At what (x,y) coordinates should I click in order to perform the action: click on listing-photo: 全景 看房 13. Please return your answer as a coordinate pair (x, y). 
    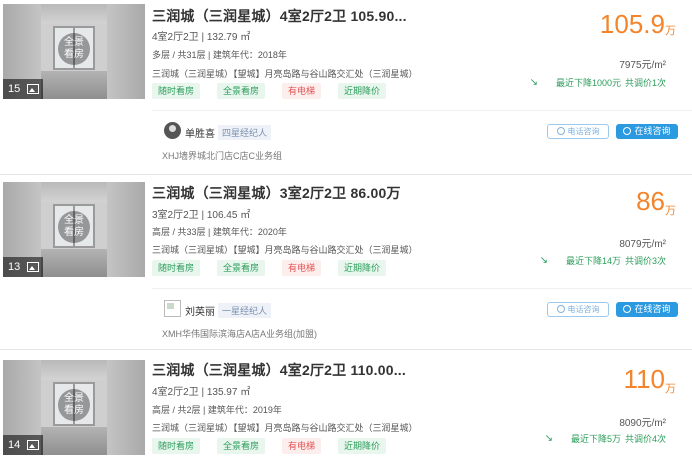
    Looking at the image, I should click on (74, 229).